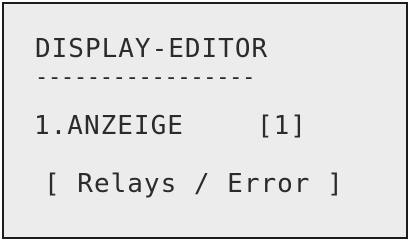  I want to click on submenu-value: [ Relays / Error ], so click(194, 184).